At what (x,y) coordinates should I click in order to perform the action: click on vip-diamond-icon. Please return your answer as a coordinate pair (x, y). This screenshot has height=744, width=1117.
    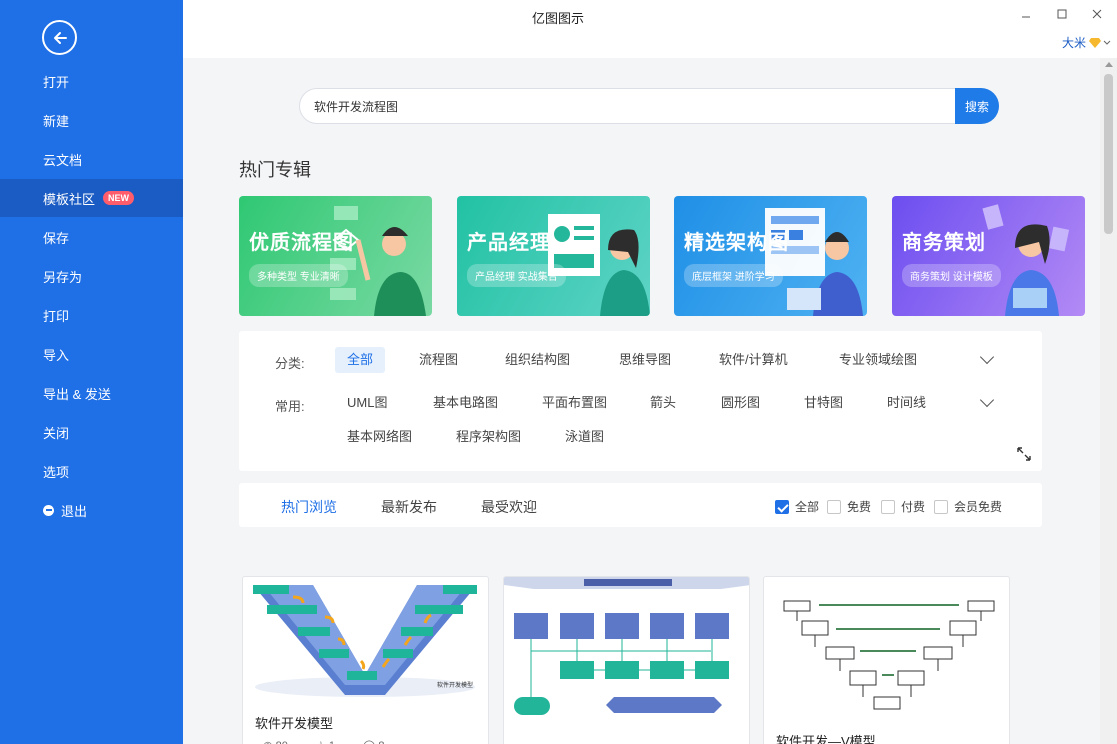
    Looking at the image, I should click on (1095, 43).